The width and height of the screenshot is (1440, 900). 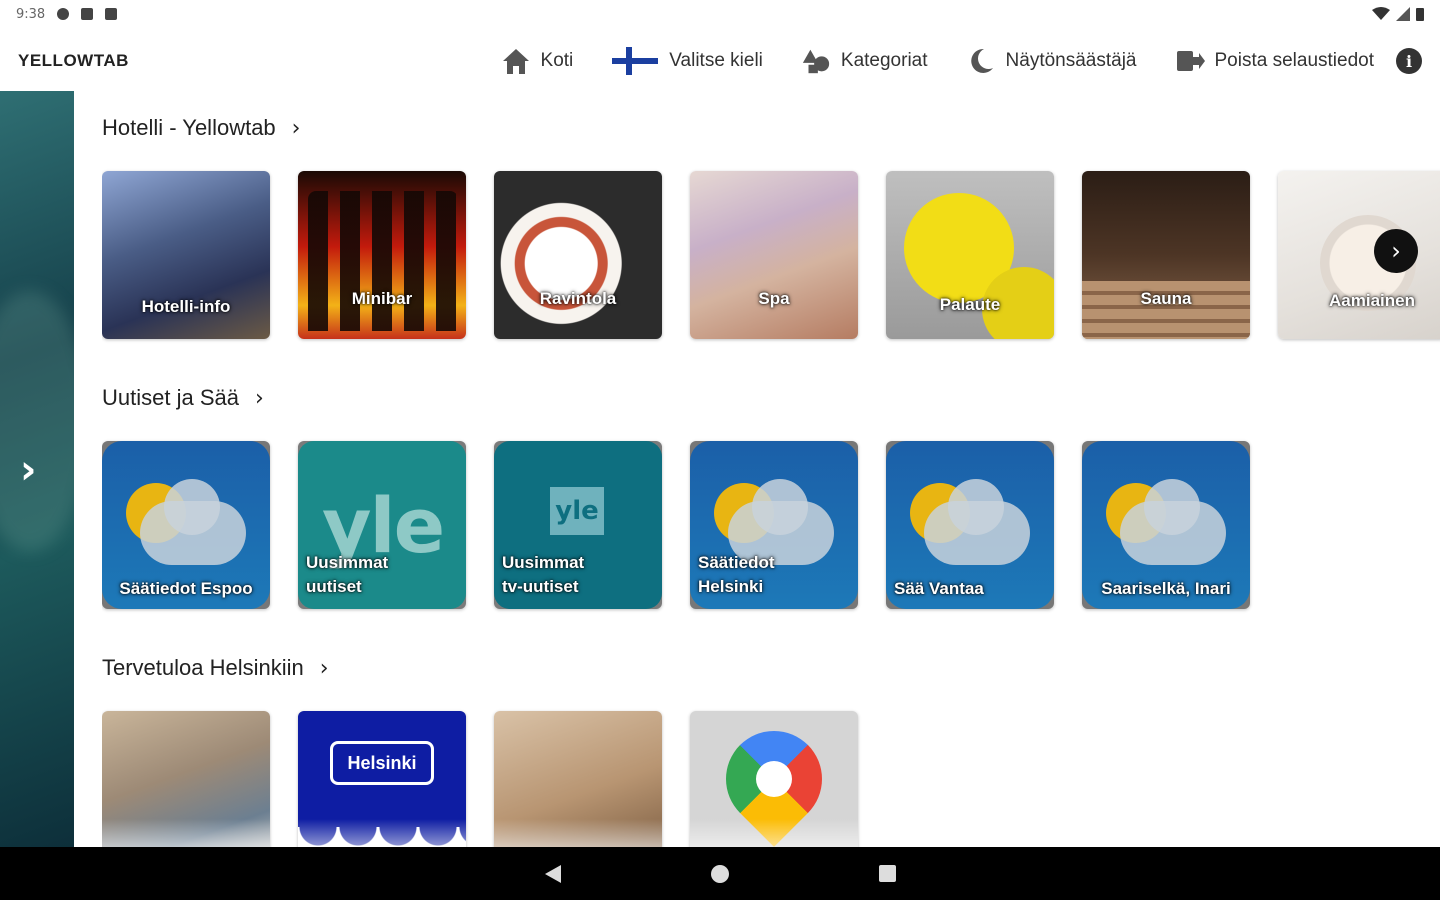 What do you see at coordinates (720, 14) in the screenshot?
I see `status-bar: 9:38` at bounding box center [720, 14].